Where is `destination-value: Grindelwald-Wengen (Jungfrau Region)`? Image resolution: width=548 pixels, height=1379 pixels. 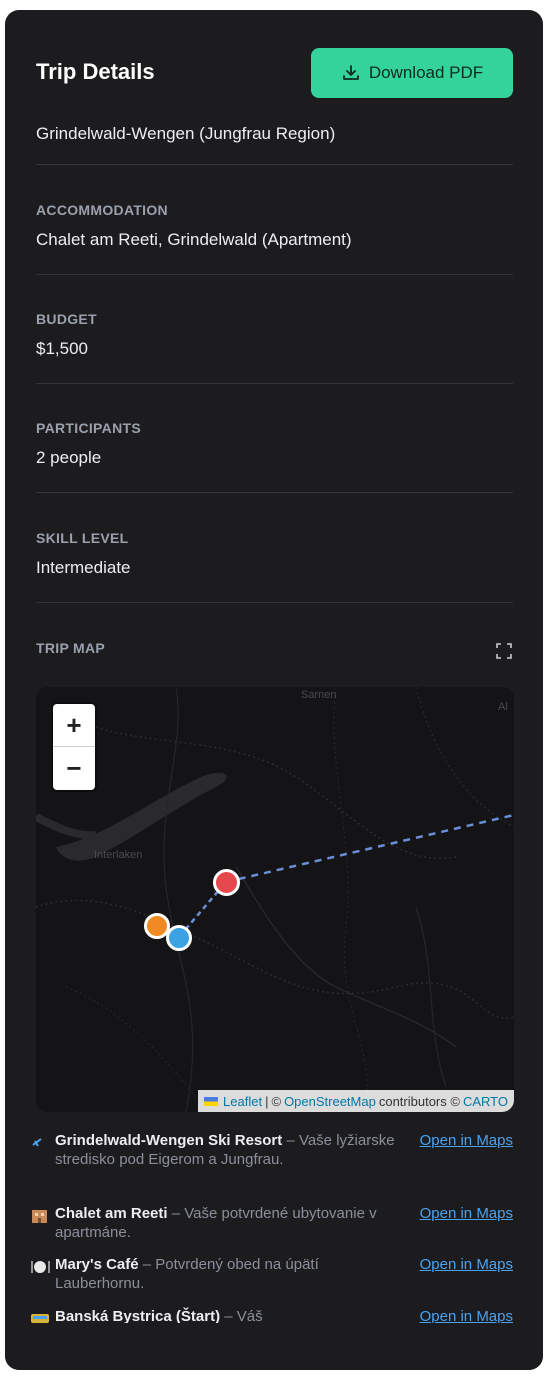
destination-value: Grindelwald-Wengen (Jungfrau Region) is located at coordinates (186, 133).